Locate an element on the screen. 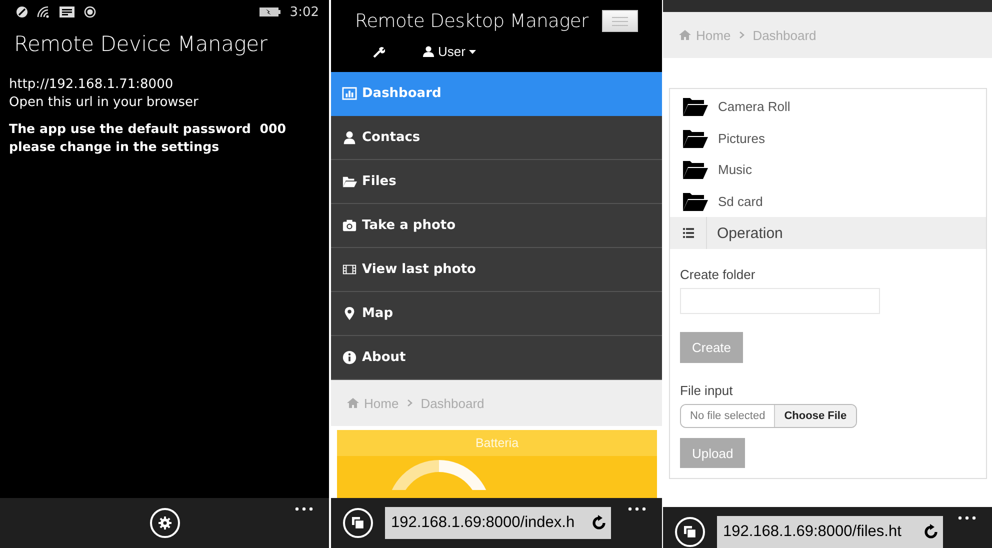 The width and height of the screenshot is (992, 548). nav-item: Contacs is located at coordinates (496, 138).